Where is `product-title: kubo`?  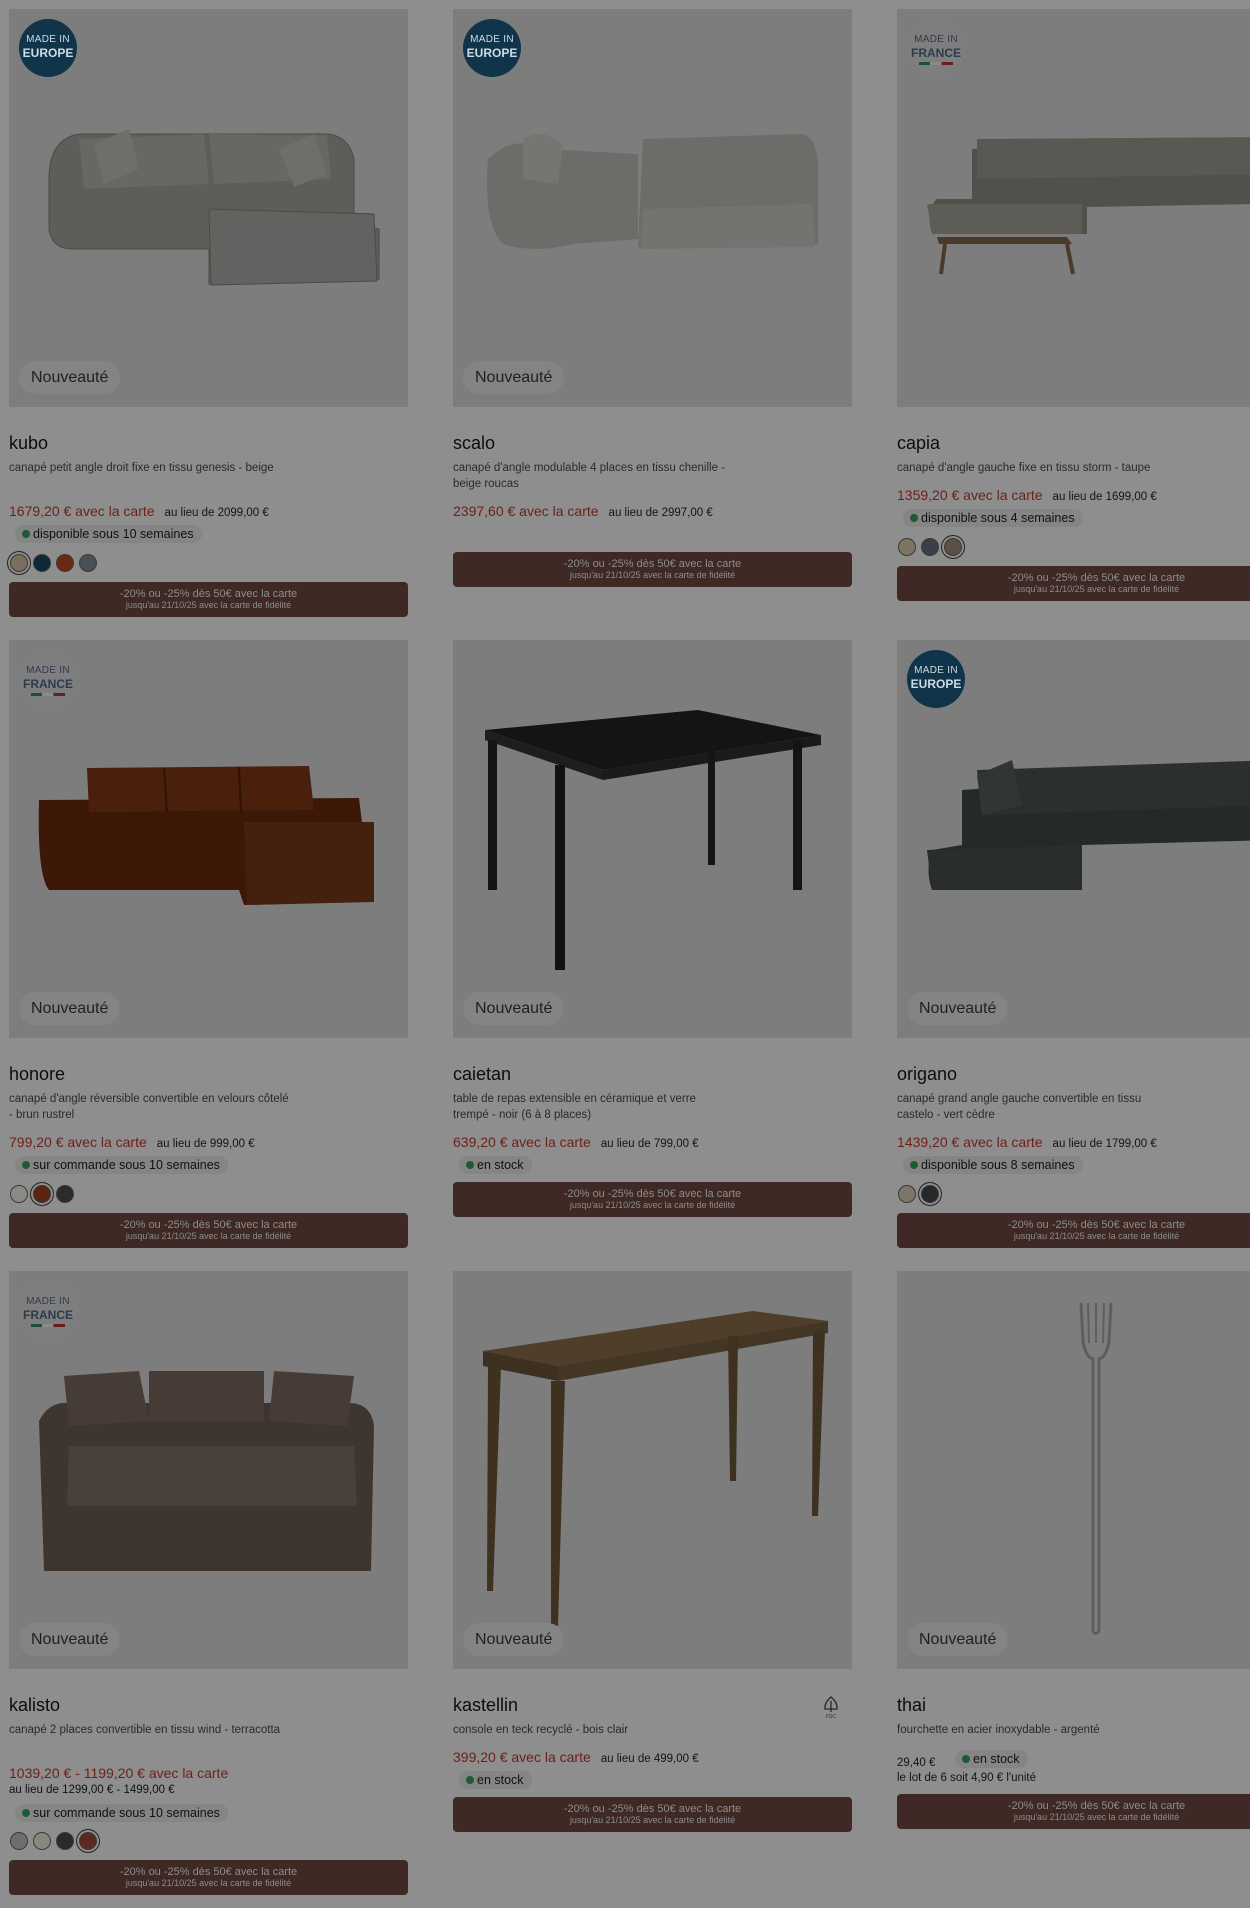
product-title: kubo is located at coordinates (28, 443).